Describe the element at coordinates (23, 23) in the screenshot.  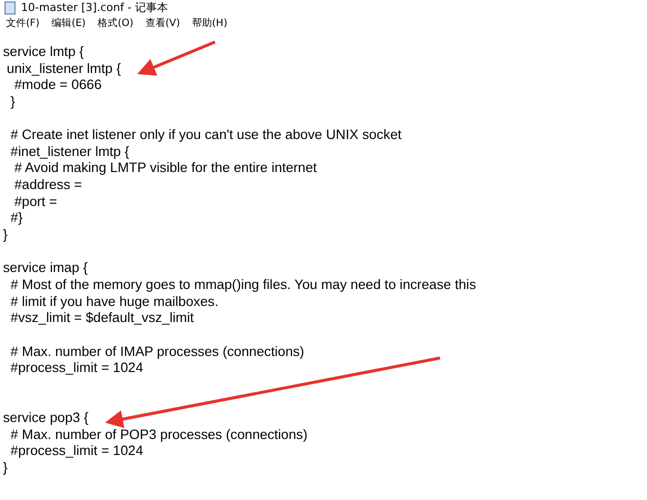
I see `menu-item: 文件(F)` at that location.